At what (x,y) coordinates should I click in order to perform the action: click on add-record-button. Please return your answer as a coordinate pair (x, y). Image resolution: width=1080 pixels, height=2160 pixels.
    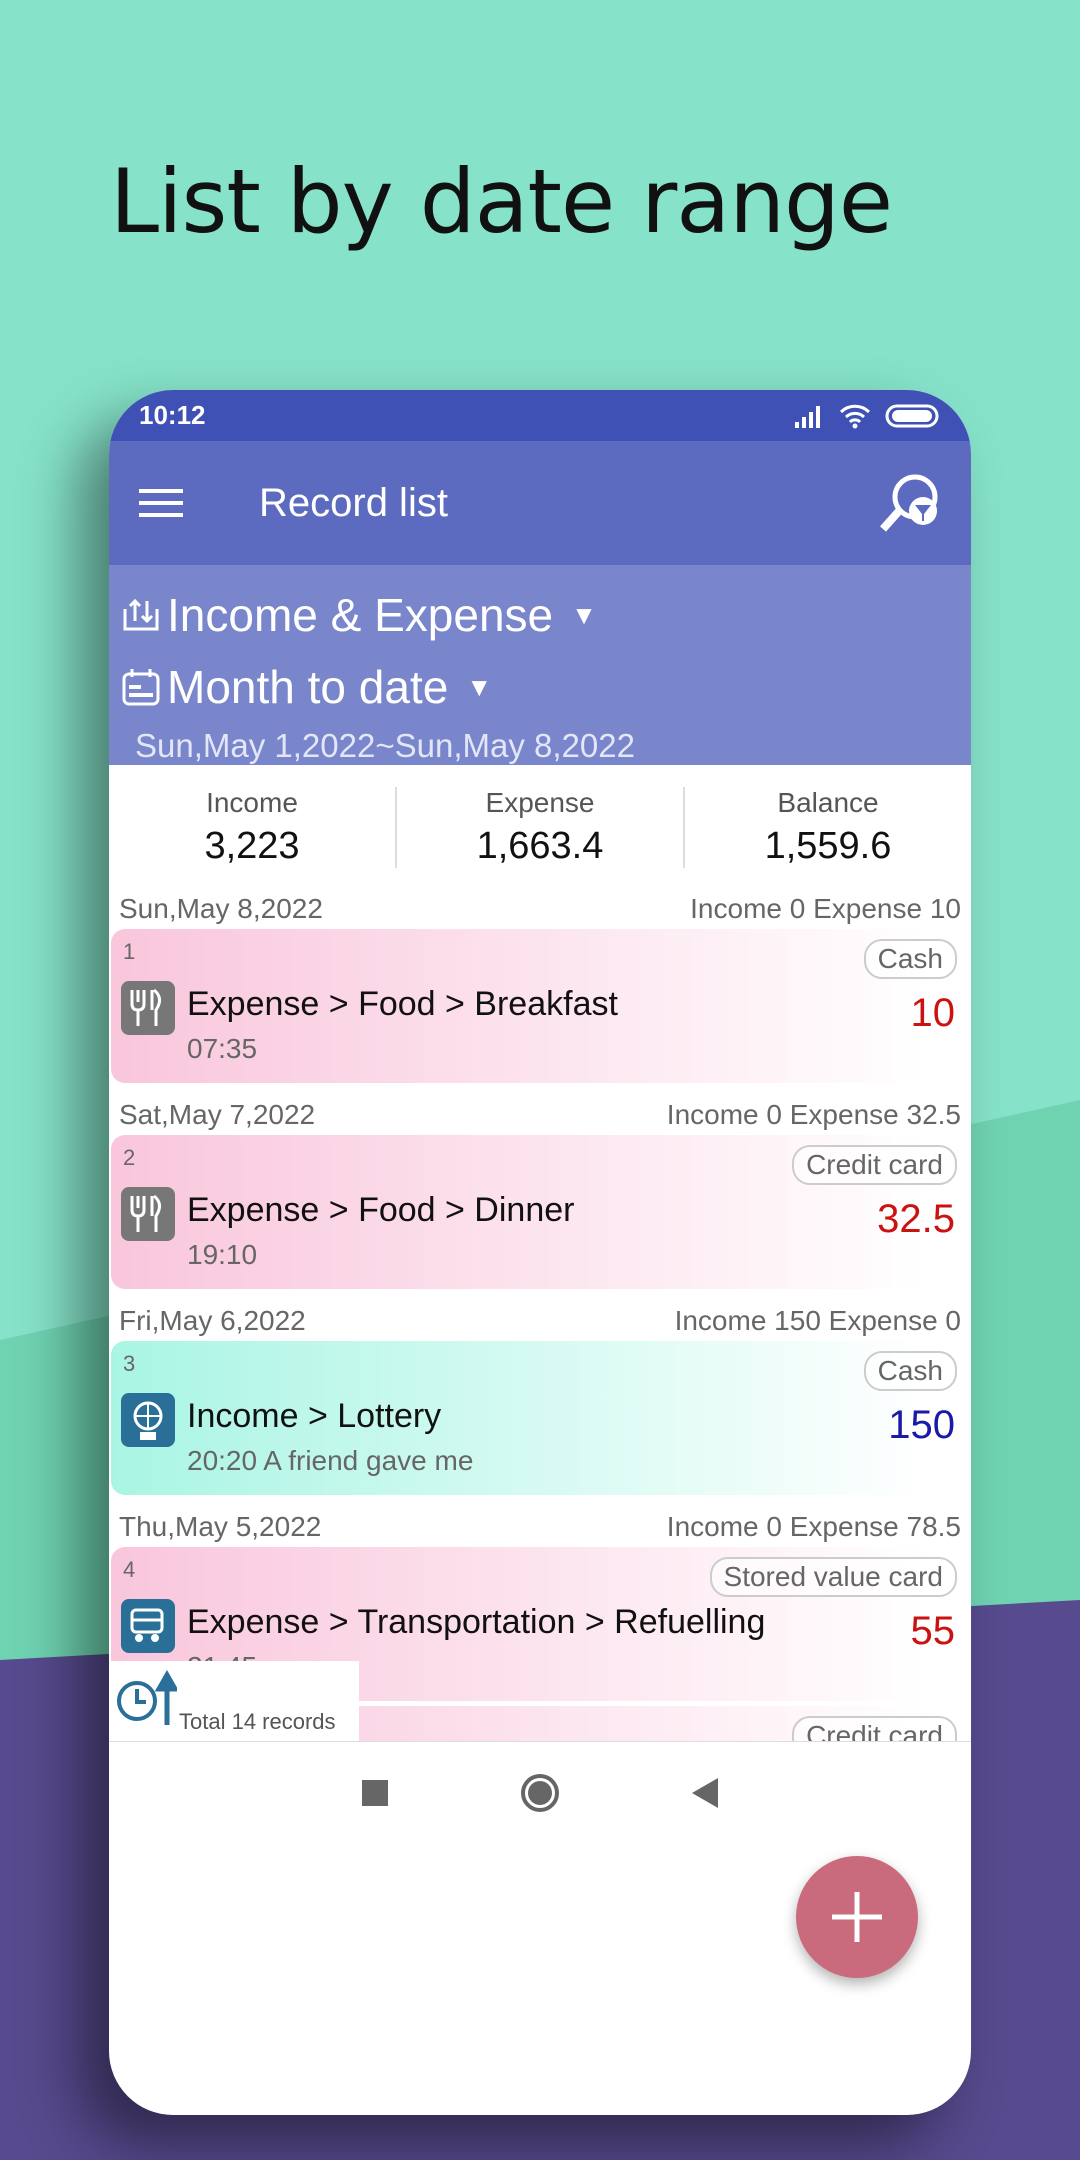
    Looking at the image, I should click on (857, 1917).